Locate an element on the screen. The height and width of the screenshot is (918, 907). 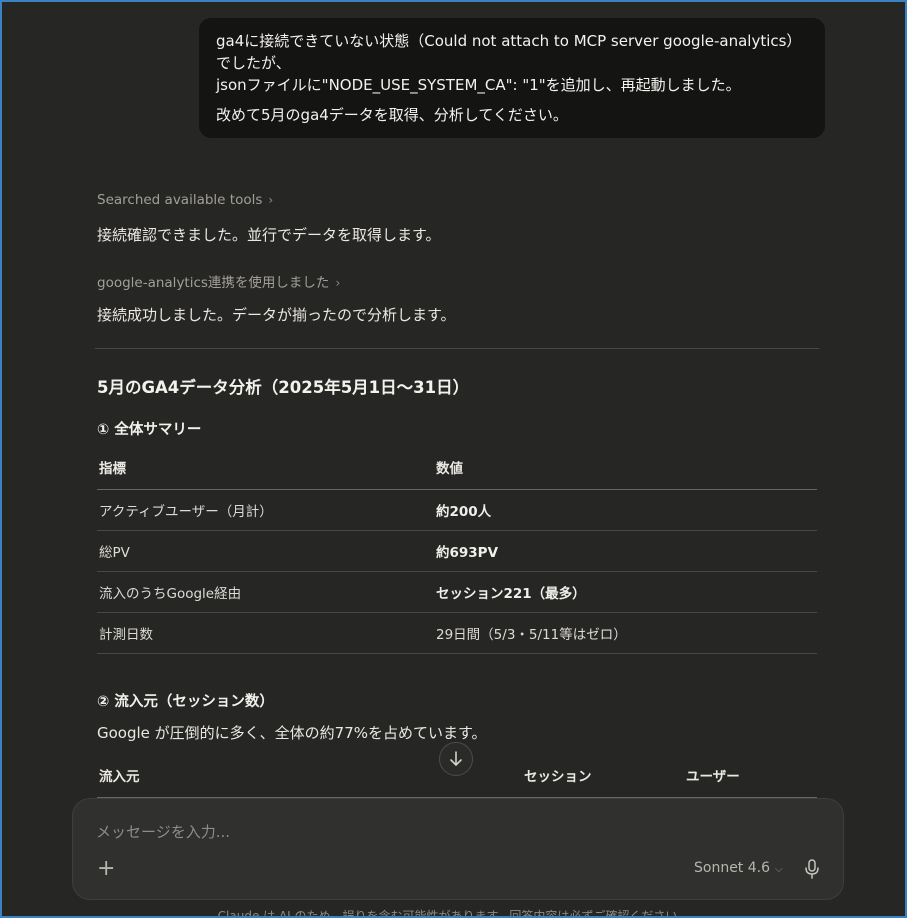
table-cell: 流入のうちGoogle経由 is located at coordinates (265, 592).